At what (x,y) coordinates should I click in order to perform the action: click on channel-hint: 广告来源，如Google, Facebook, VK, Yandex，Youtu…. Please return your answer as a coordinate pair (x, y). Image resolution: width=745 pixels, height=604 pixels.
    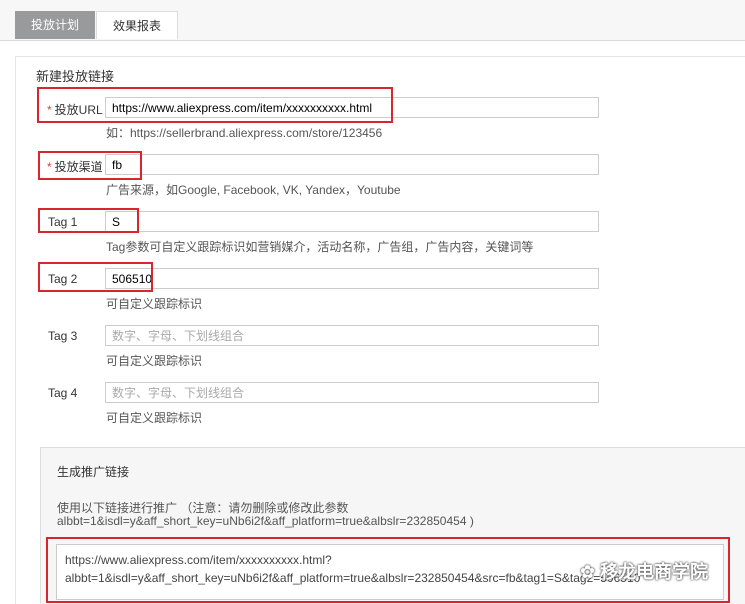
    Looking at the image, I should click on (253, 190).